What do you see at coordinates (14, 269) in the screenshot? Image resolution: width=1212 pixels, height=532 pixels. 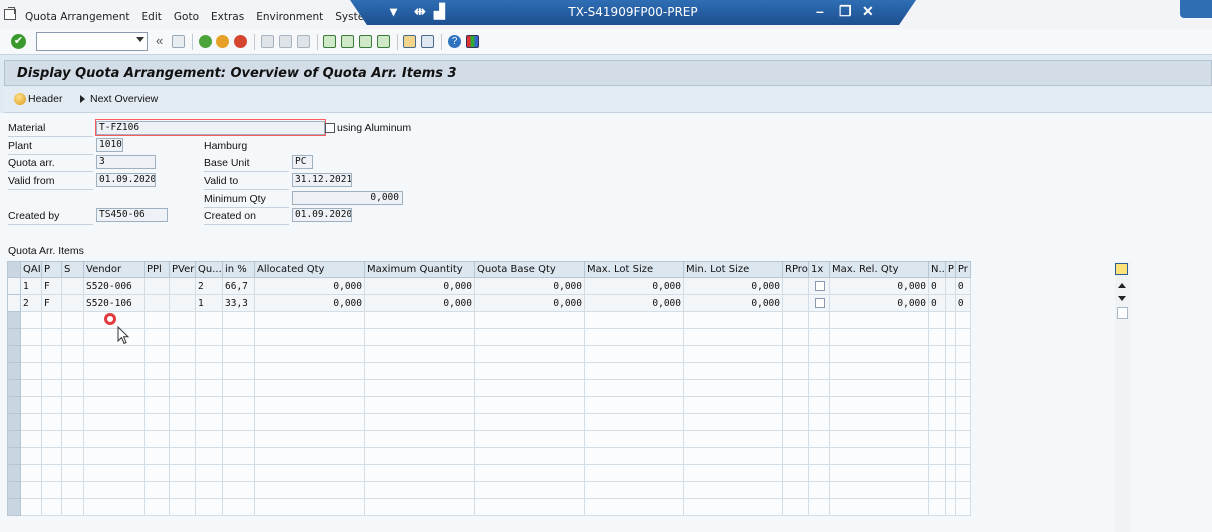 I see `select-all-cell` at bounding box center [14, 269].